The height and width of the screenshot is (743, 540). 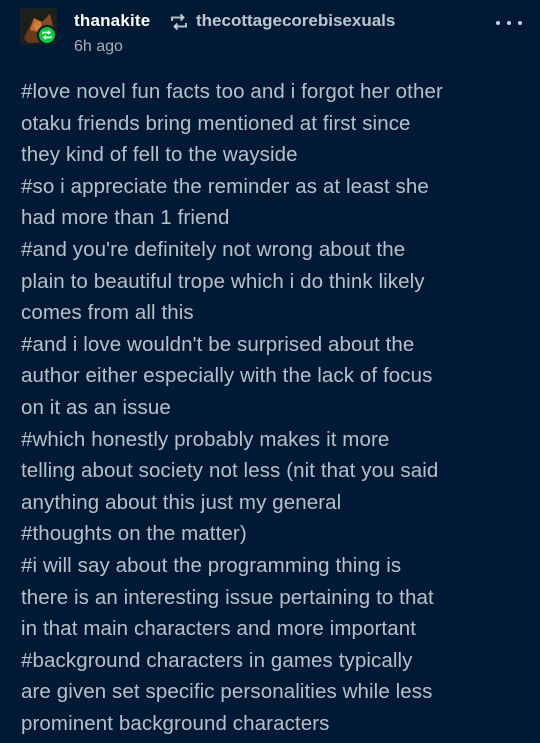 What do you see at coordinates (270, 34) in the screenshot?
I see `post-header: thanakite thecottagecorebisexuals 6h ago` at bounding box center [270, 34].